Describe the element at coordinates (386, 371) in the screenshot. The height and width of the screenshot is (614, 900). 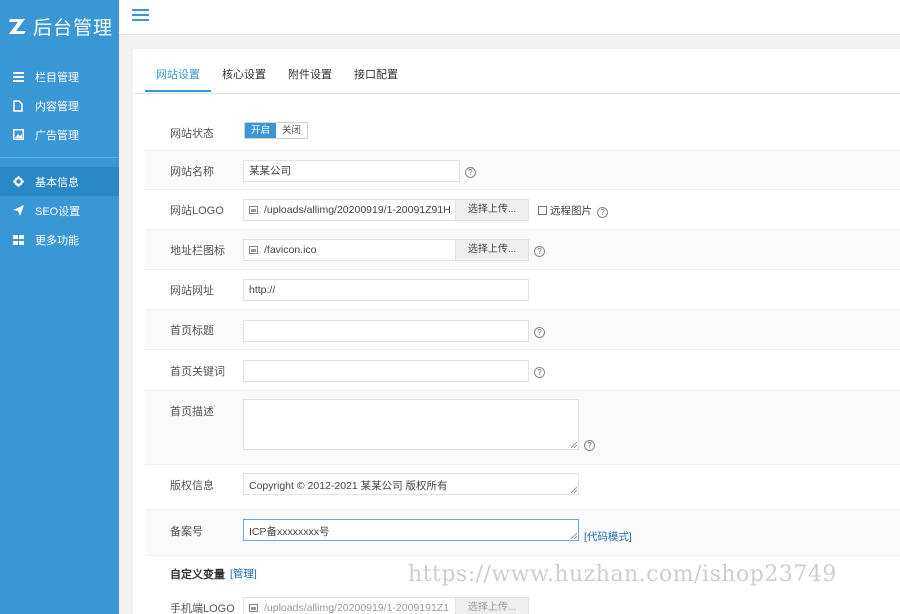
I see `home-keywords-input` at that location.